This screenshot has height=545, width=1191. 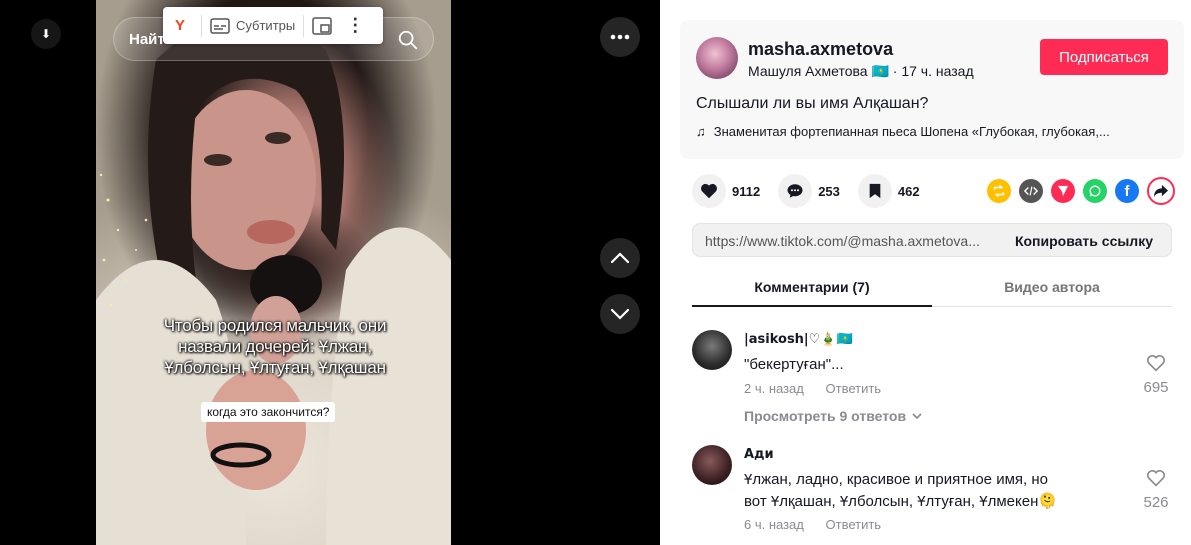 I want to click on comment-like-button: 695, so click(x=1156, y=375).